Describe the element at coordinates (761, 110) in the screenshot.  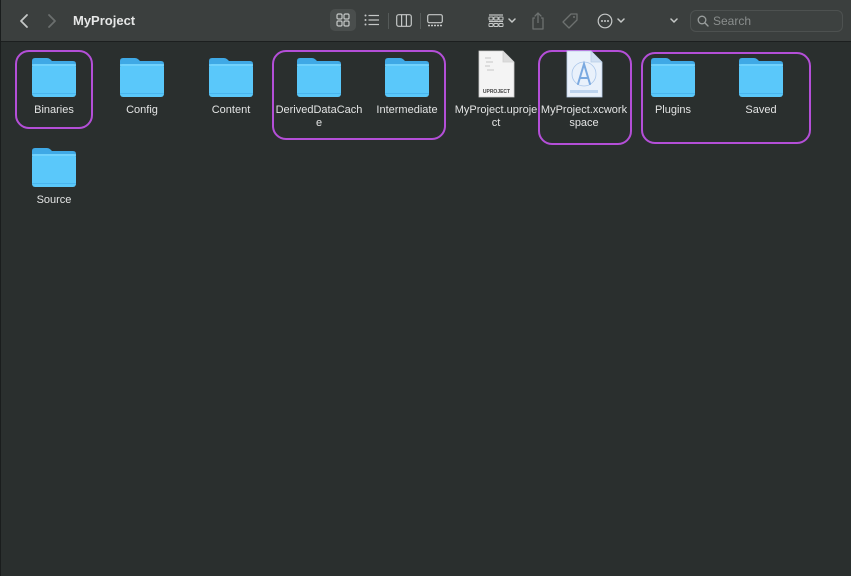
I see `item-label: Saved` at that location.